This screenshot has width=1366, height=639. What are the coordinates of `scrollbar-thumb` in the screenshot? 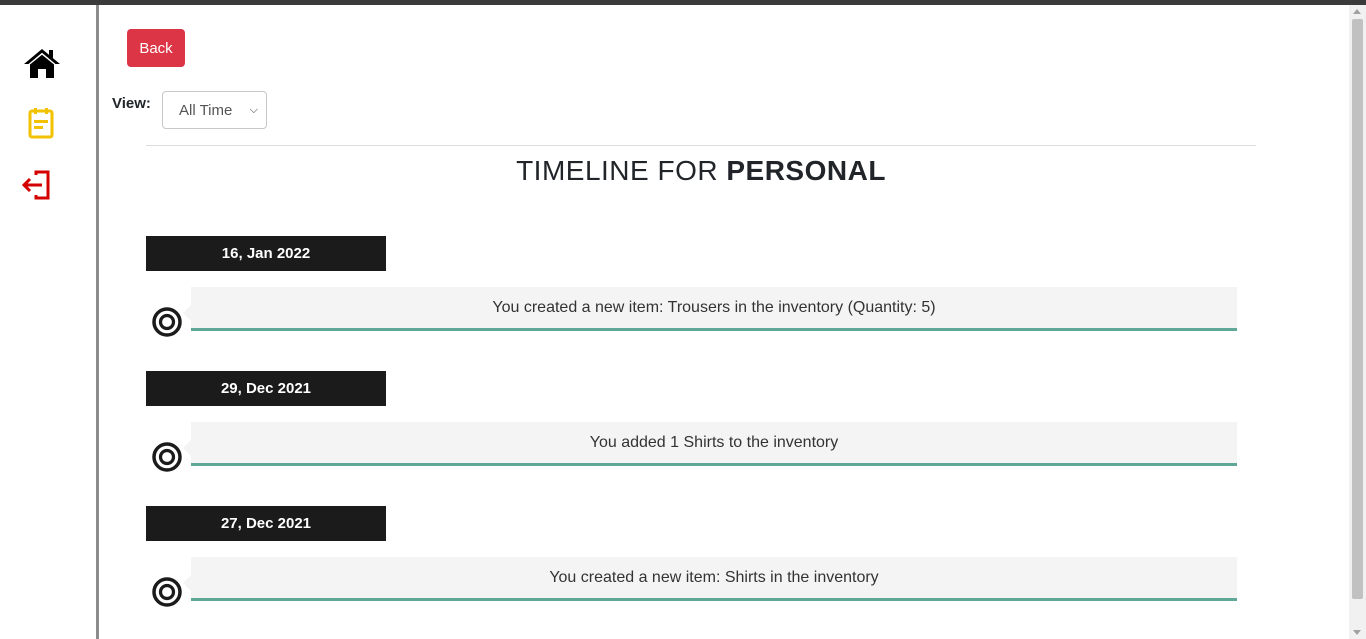 It's located at (1357, 309).